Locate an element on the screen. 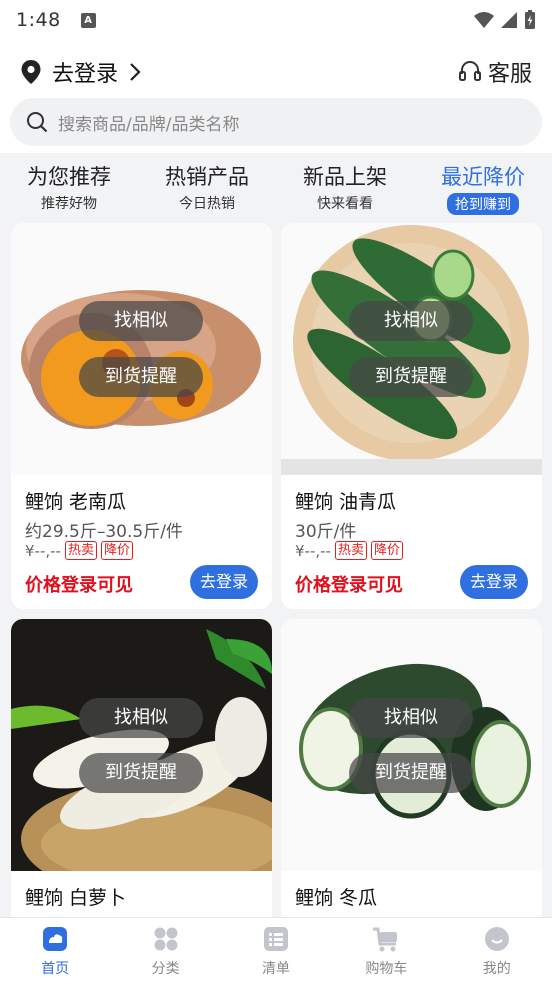 The height and width of the screenshot is (983, 552). product-spec: 30斤/件 is located at coordinates (326, 532).